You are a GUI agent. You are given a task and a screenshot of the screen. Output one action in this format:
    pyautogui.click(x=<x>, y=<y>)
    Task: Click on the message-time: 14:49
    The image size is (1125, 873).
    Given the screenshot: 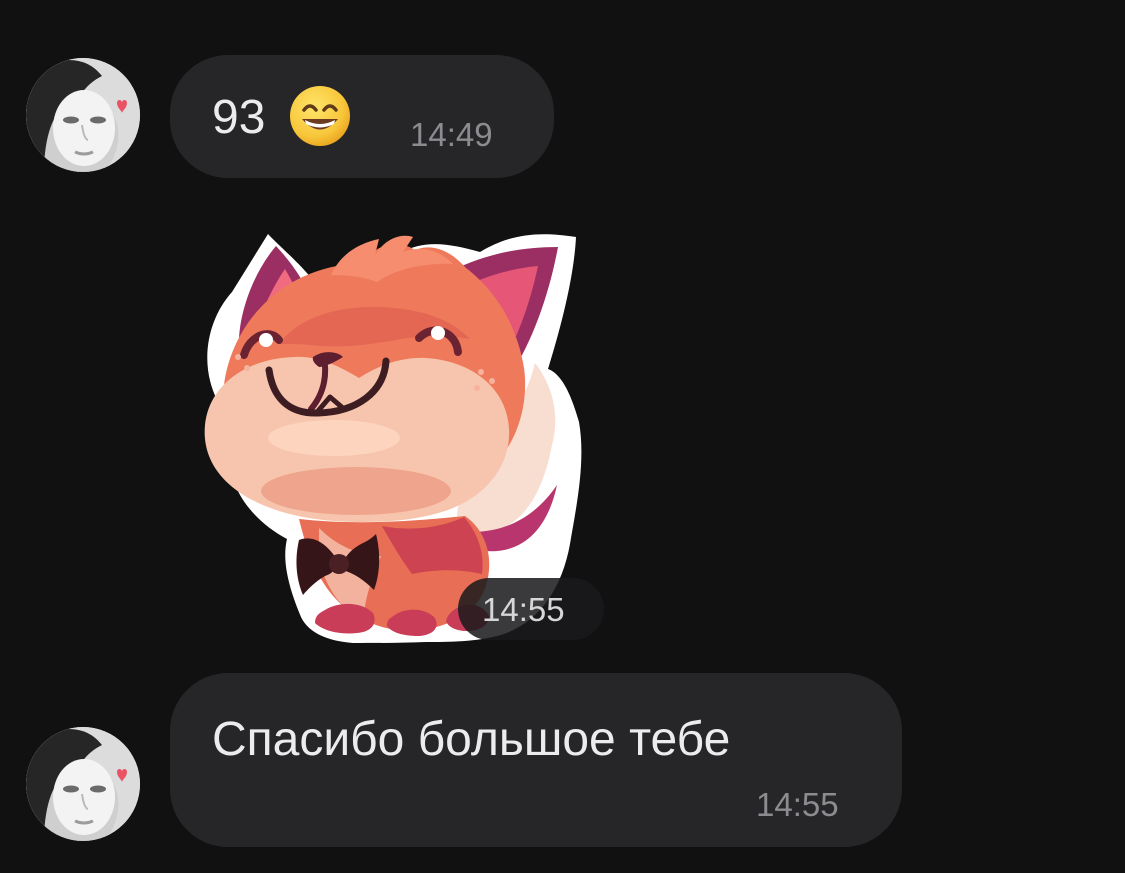 What is the action you would take?
    pyautogui.click(x=451, y=134)
    